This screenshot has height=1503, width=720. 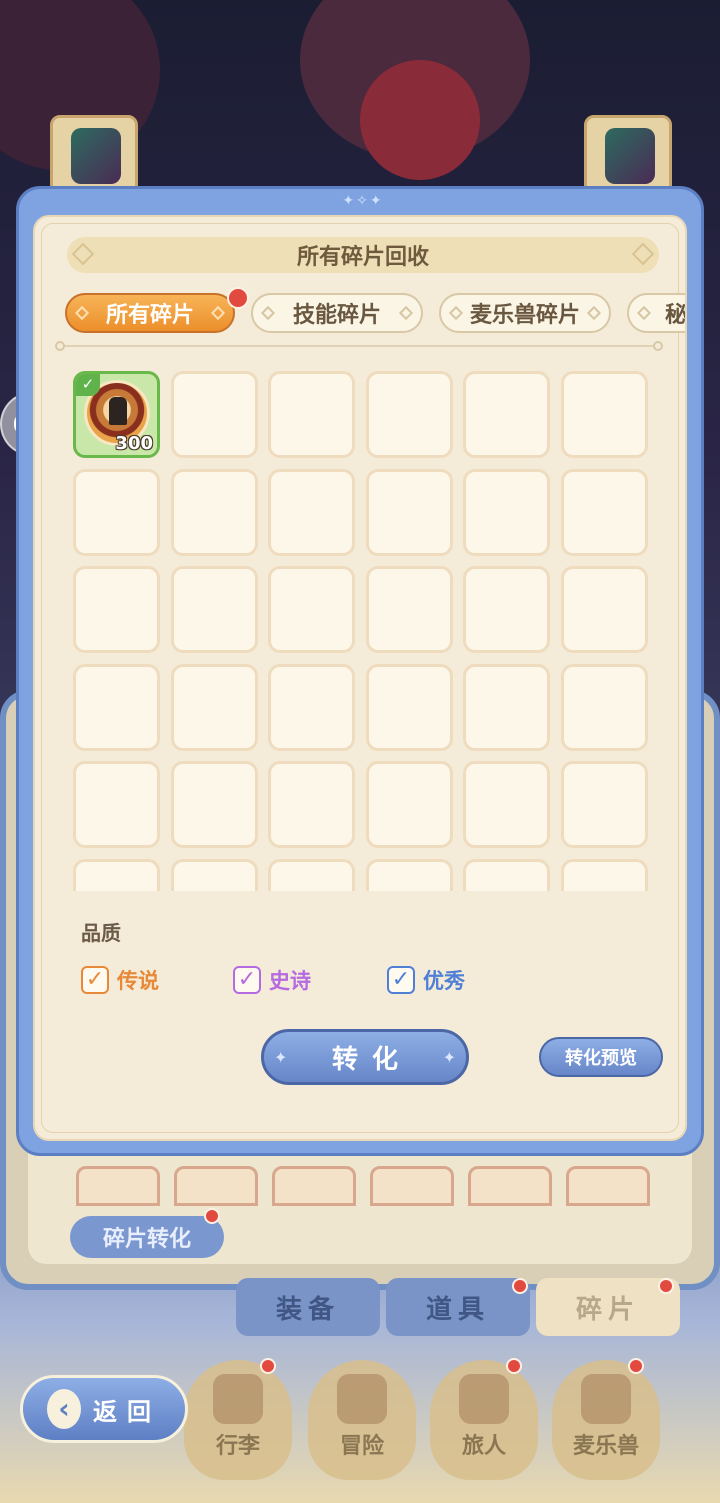 I want to click on item-count: 300, so click(x=134, y=443).